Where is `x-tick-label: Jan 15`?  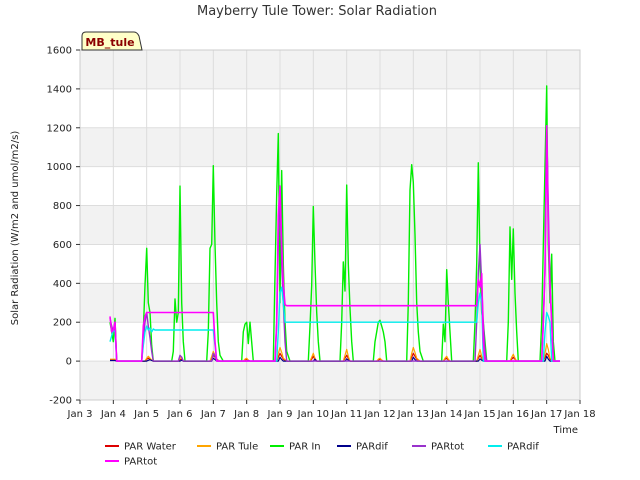
x-tick-label: Jan 15 is located at coordinates (479, 414).